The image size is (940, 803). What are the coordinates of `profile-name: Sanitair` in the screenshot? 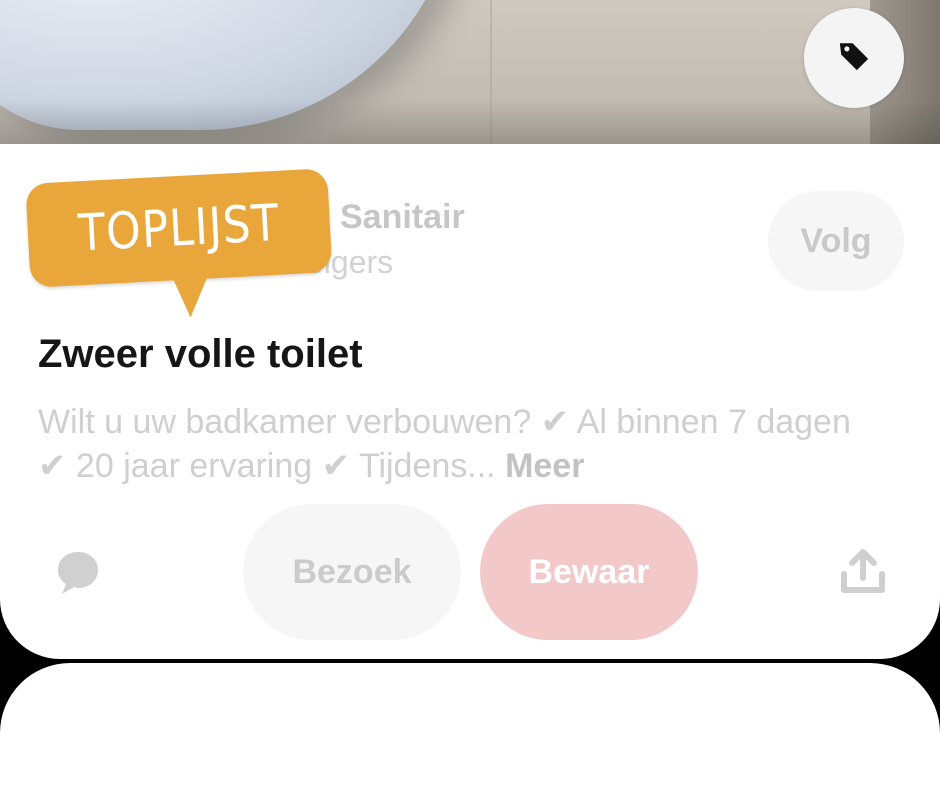 It's located at (402, 217).